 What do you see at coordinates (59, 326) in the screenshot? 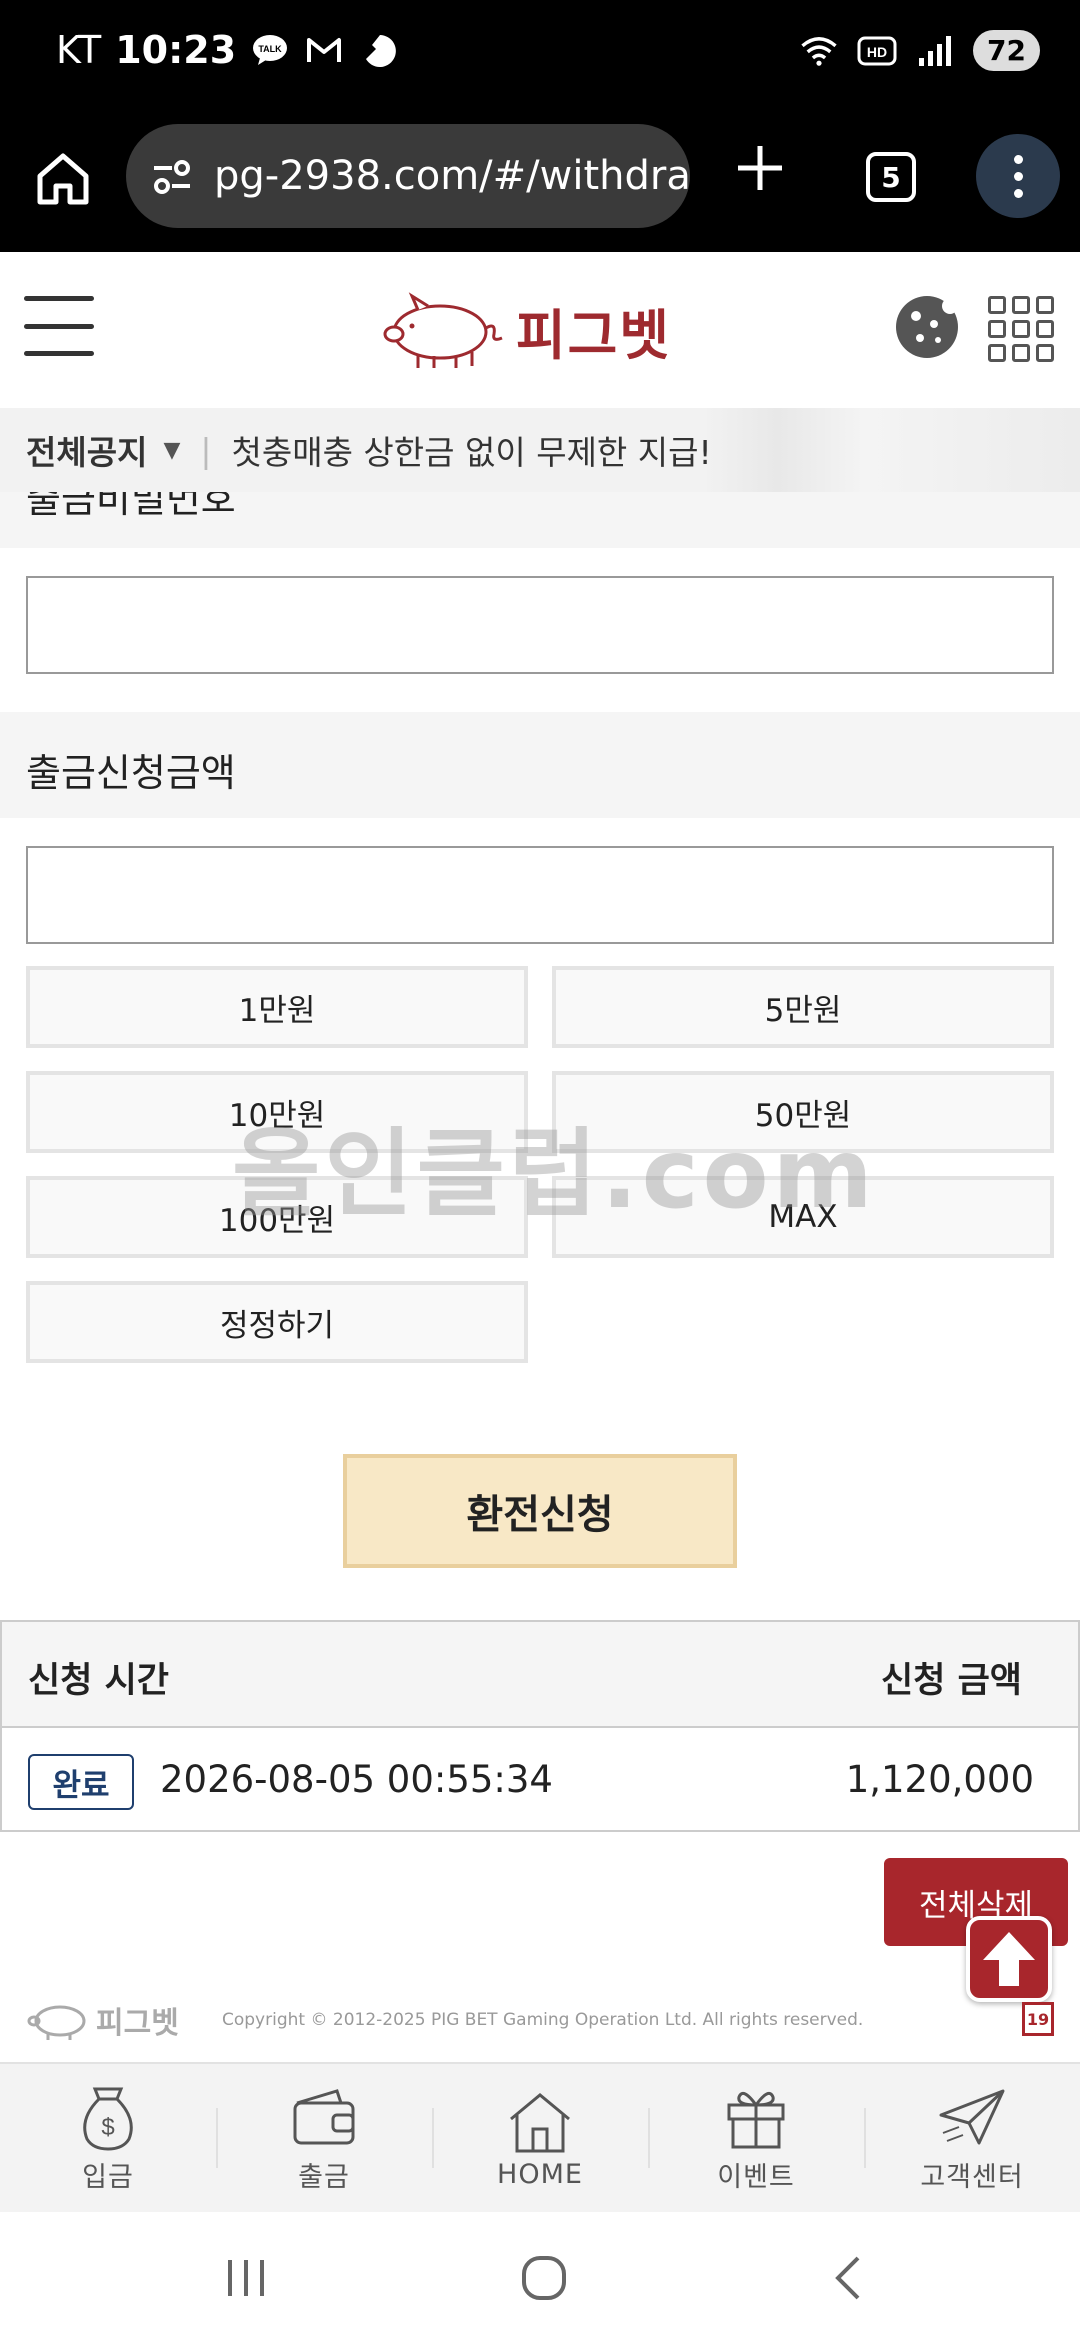
I see `hamburger-menu-icon` at bounding box center [59, 326].